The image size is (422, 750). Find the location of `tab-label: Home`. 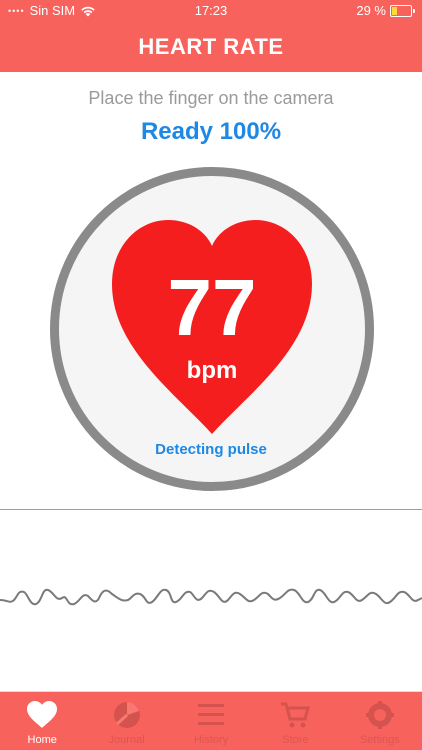

tab-label: Home is located at coordinates (42, 740).